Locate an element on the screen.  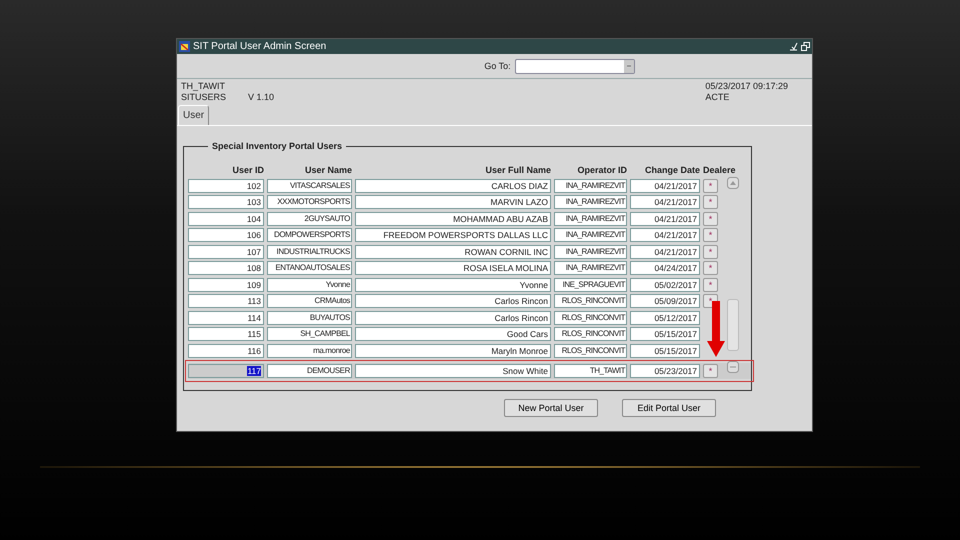
table-cell: 2GUYSAUTO is located at coordinates (309, 219).